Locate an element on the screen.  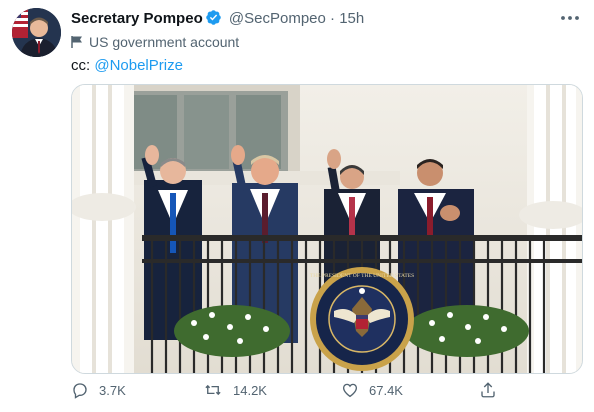
verified-badge-icon is located at coordinates (213, 19).